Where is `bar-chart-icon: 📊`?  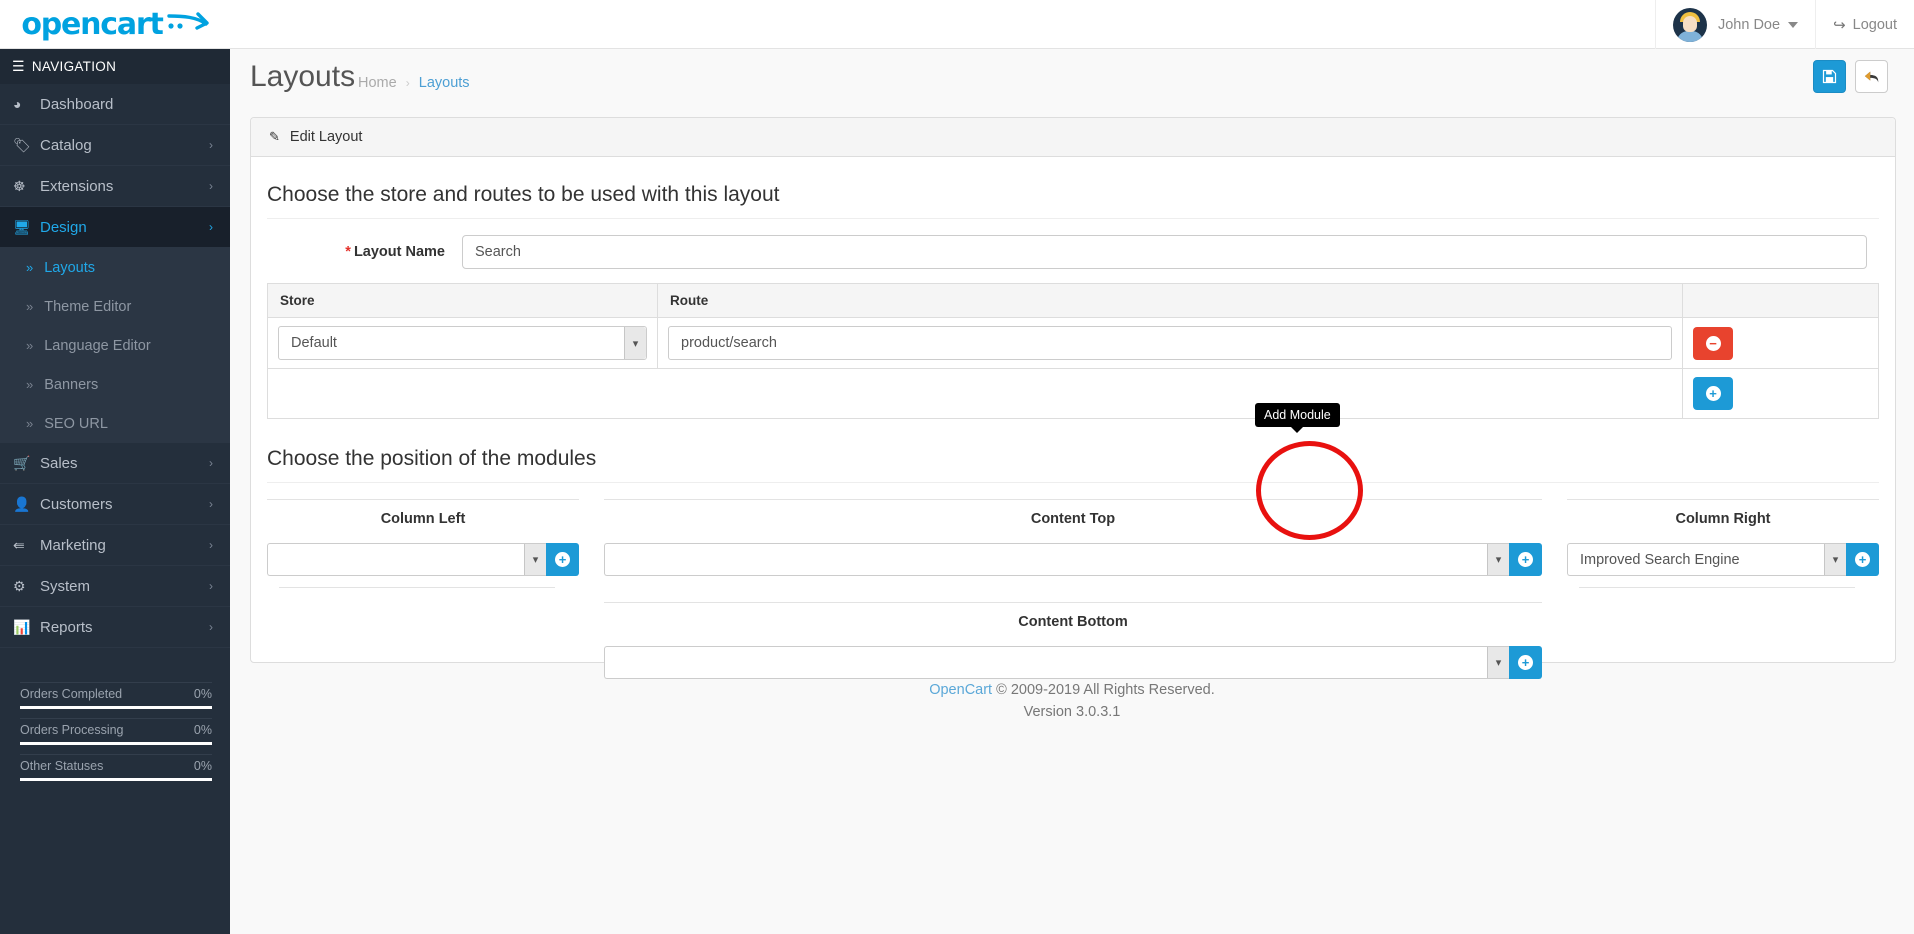
bar-chart-icon: 📊 is located at coordinates (22, 626).